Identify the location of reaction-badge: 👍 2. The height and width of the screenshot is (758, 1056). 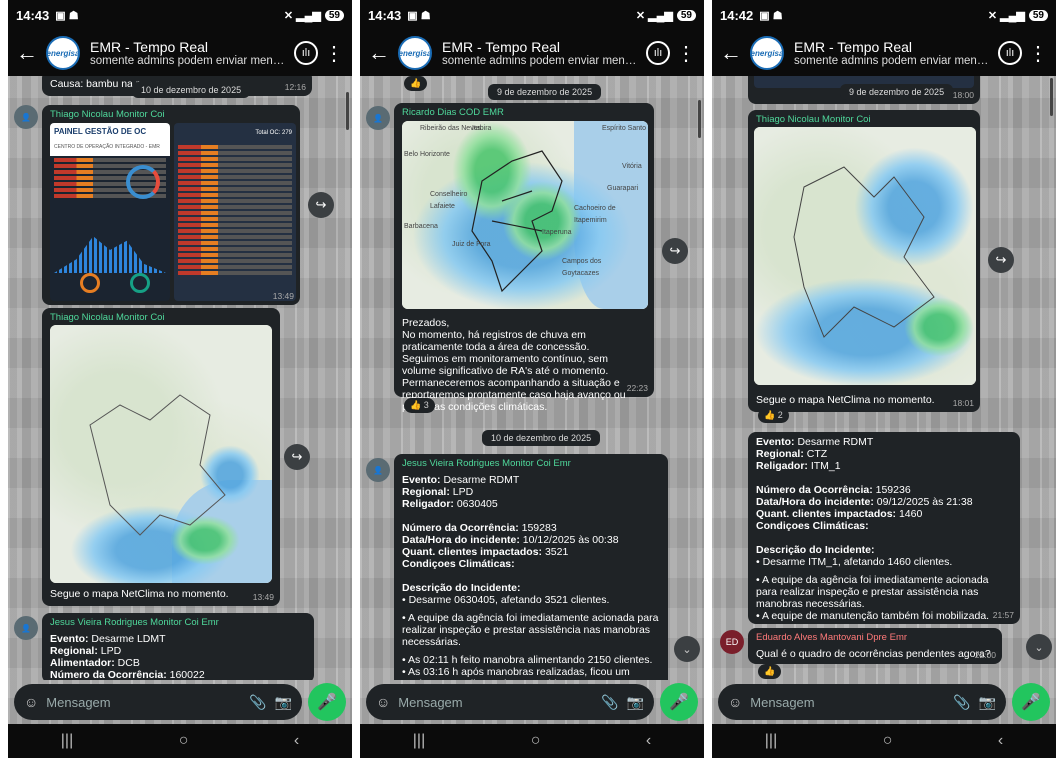
(773, 415).